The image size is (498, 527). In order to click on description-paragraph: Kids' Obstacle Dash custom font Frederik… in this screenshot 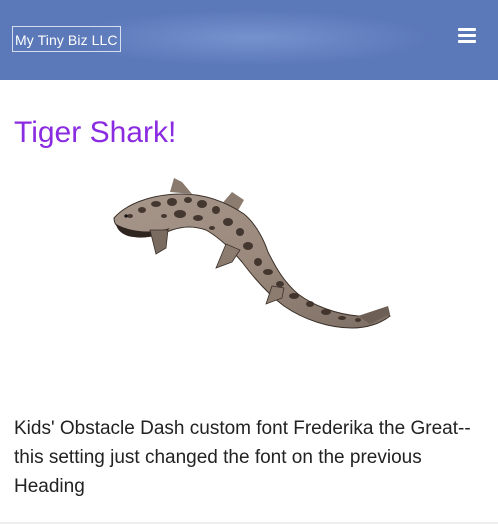, I will do `click(242, 457)`.